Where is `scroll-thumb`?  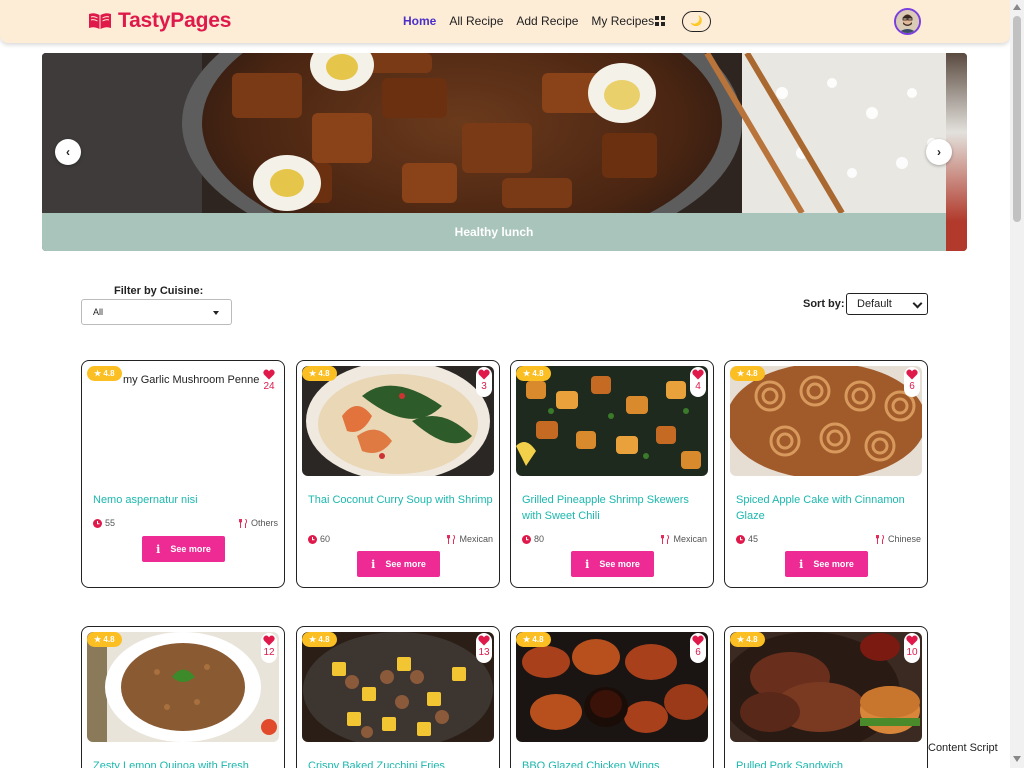
scroll-thumb is located at coordinates (1017, 119).